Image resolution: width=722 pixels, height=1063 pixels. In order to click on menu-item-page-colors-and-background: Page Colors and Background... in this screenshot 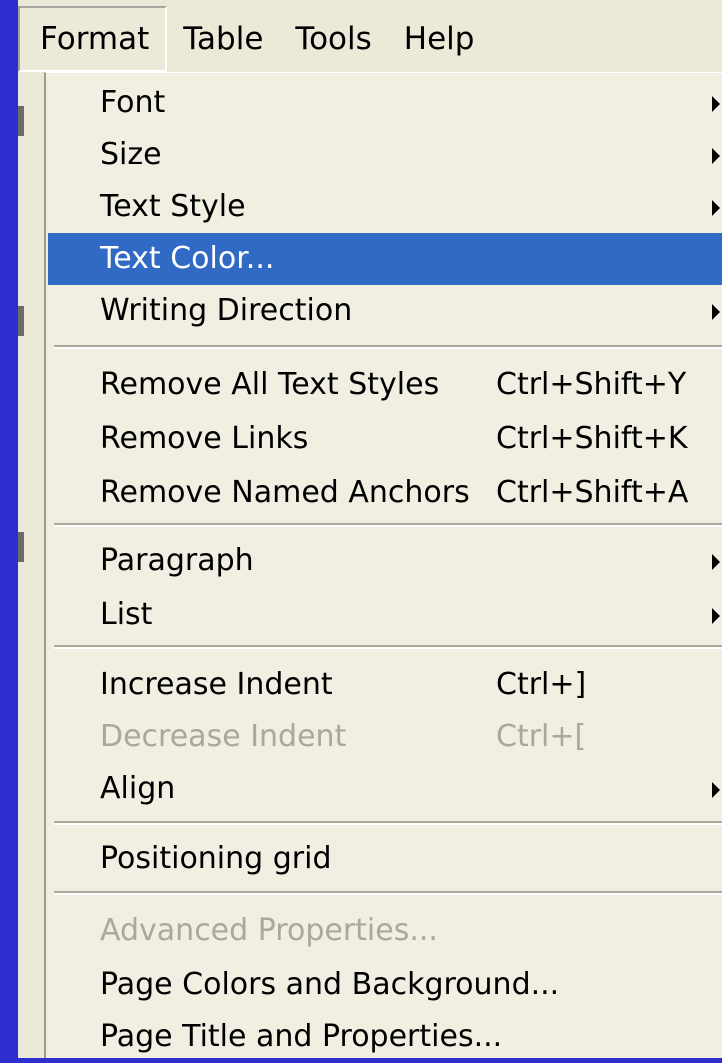, I will do `click(385, 985)`.